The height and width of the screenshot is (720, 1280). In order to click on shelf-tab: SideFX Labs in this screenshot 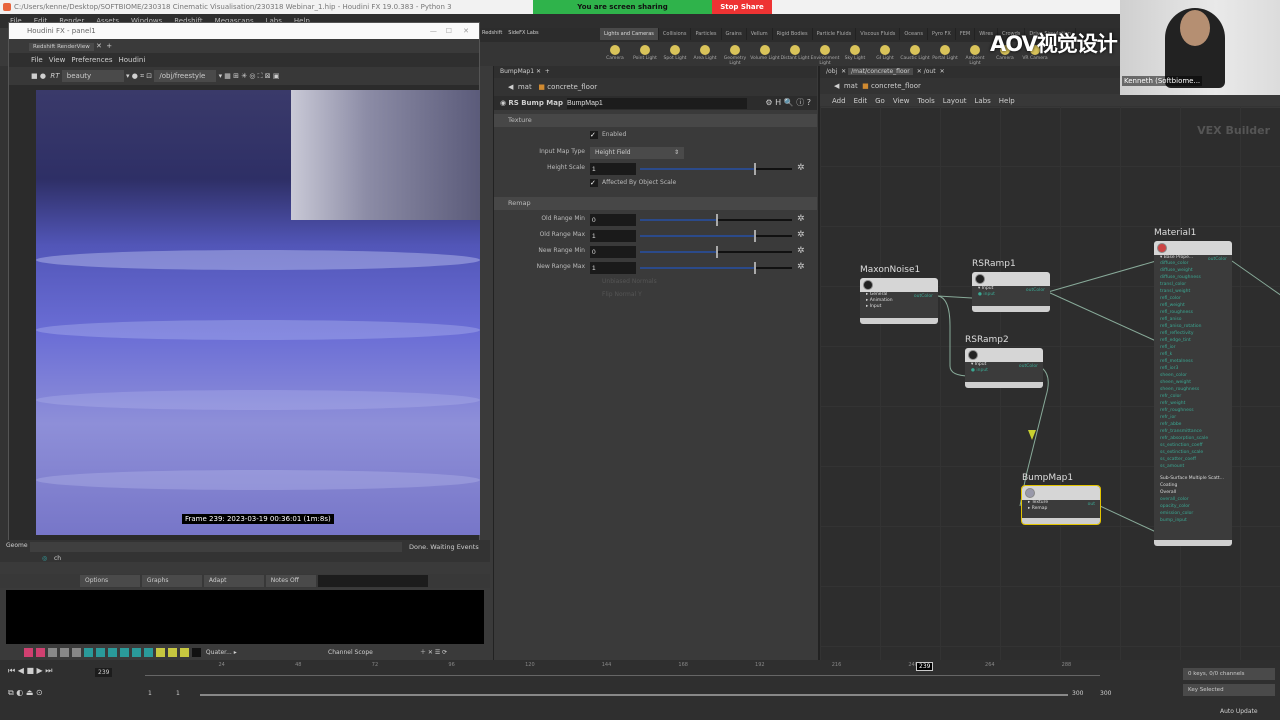, I will do `click(523, 33)`.